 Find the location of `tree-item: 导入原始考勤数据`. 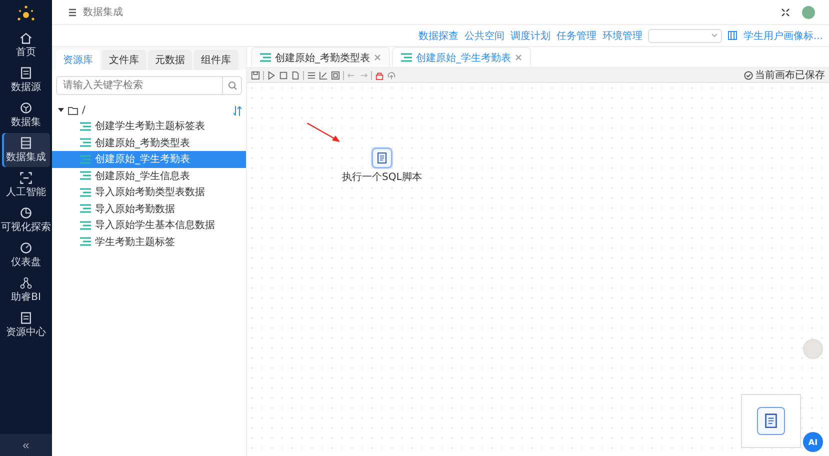

tree-item: 导入原始考勤数据 is located at coordinates (149, 208).